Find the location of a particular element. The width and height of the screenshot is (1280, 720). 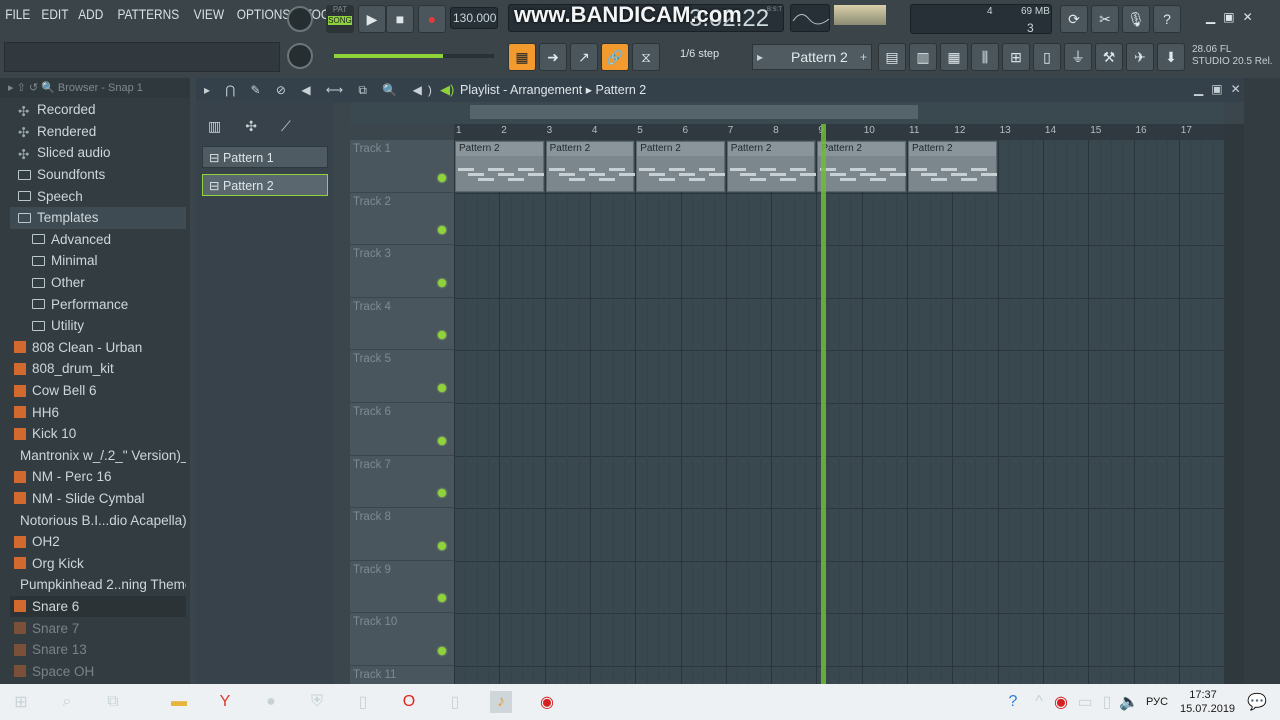

pattern-selector: ▸ Pattern 2 + is located at coordinates (812, 57).